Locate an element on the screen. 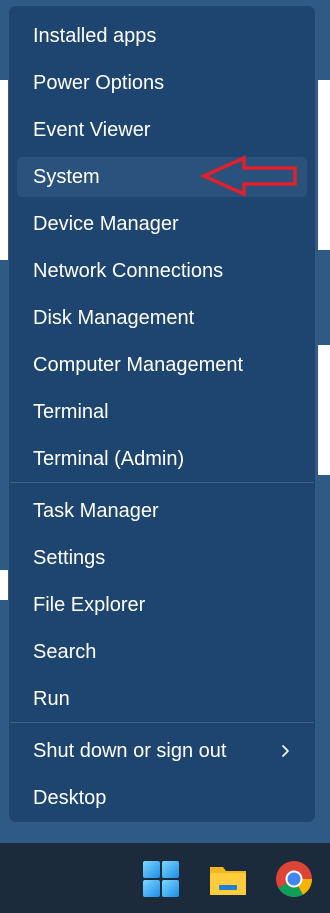 The height and width of the screenshot is (913, 330). menu-item-terminal: Terminal is located at coordinates (162, 412).